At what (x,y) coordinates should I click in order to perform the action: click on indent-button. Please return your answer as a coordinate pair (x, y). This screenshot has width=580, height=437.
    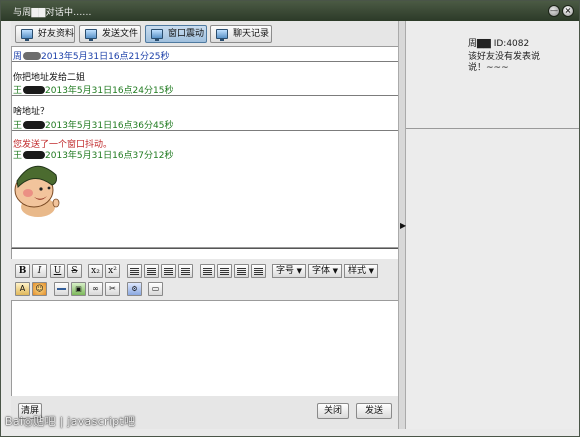
    Looking at the image, I should click on (224, 271).